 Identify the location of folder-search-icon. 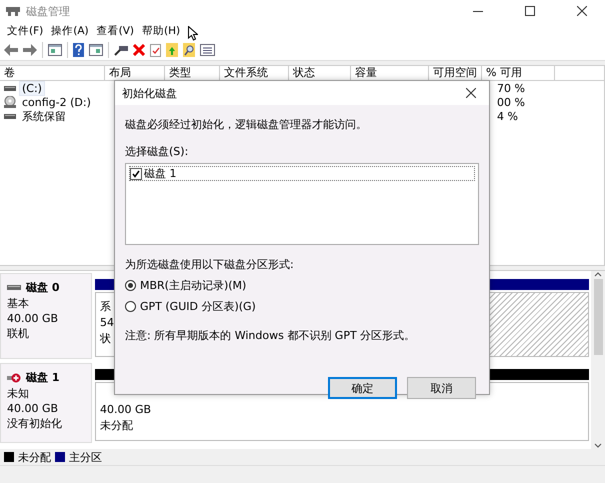
(189, 50).